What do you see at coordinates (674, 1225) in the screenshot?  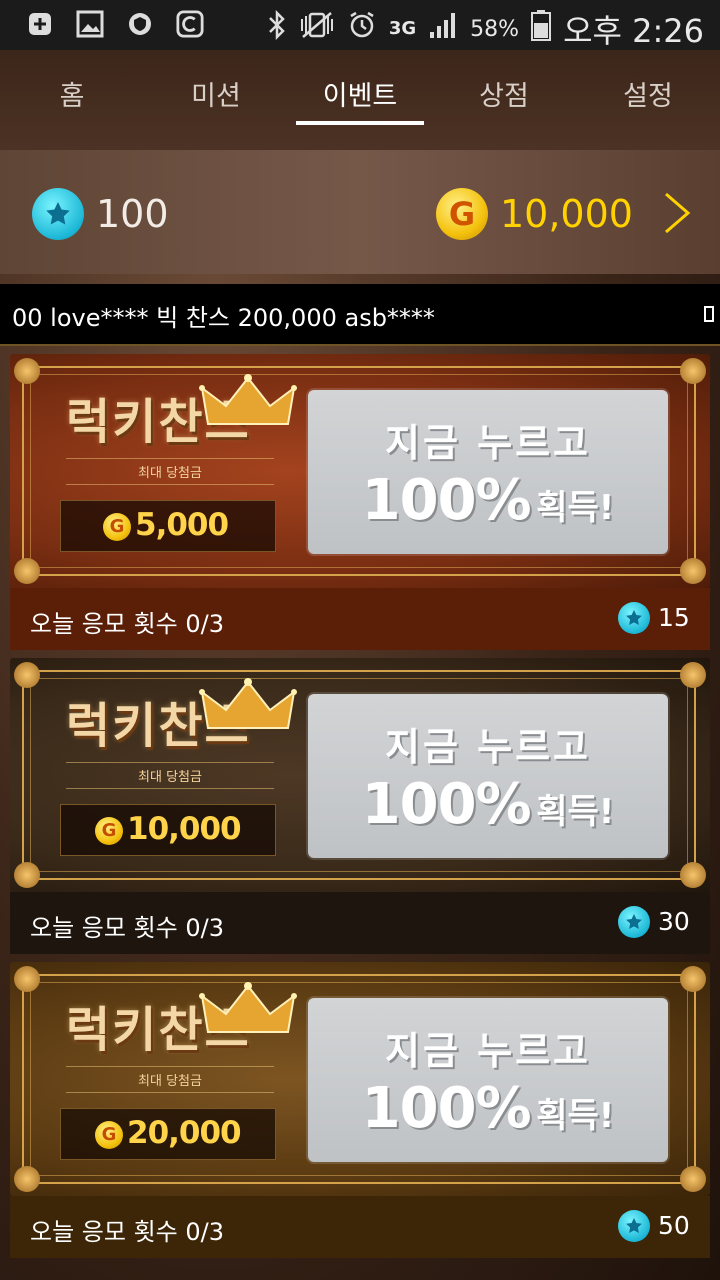 I see `entry-cost: 50` at bounding box center [674, 1225].